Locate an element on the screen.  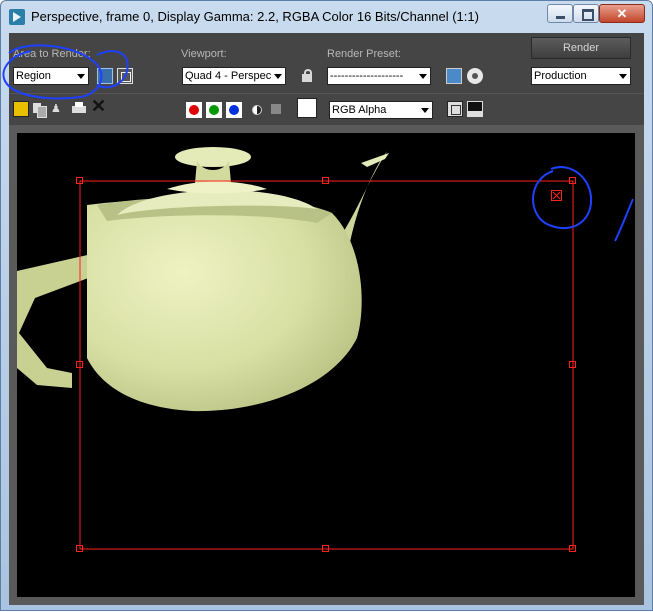
toolbar-divider is located at coordinates (326, 93).